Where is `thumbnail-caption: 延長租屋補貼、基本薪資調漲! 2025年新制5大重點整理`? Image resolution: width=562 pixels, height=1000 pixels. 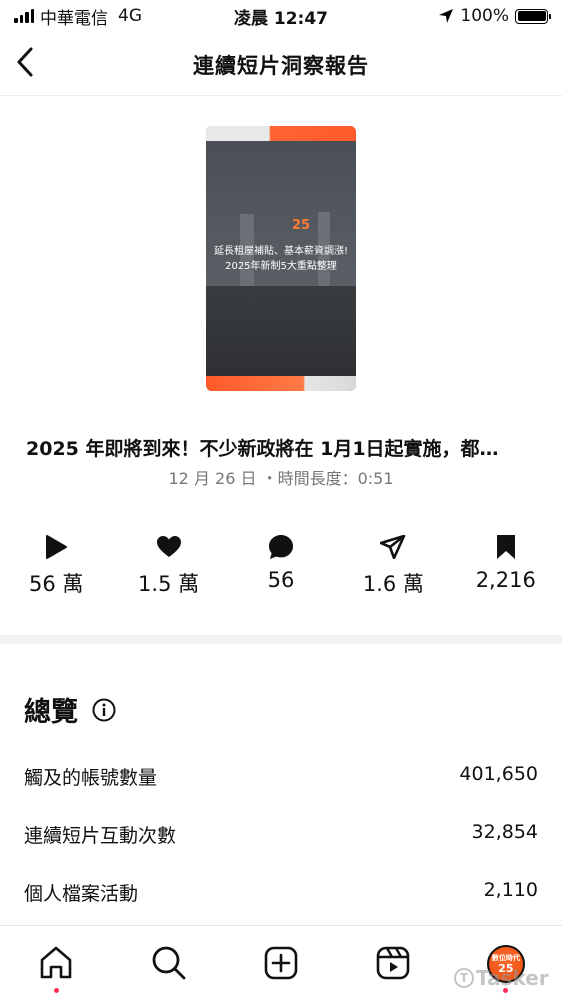 thumbnail-caption: 延長租屋補貼、基本薪資調漲! 2025年新制5大重點整理 is located at coordinates (281, 259).